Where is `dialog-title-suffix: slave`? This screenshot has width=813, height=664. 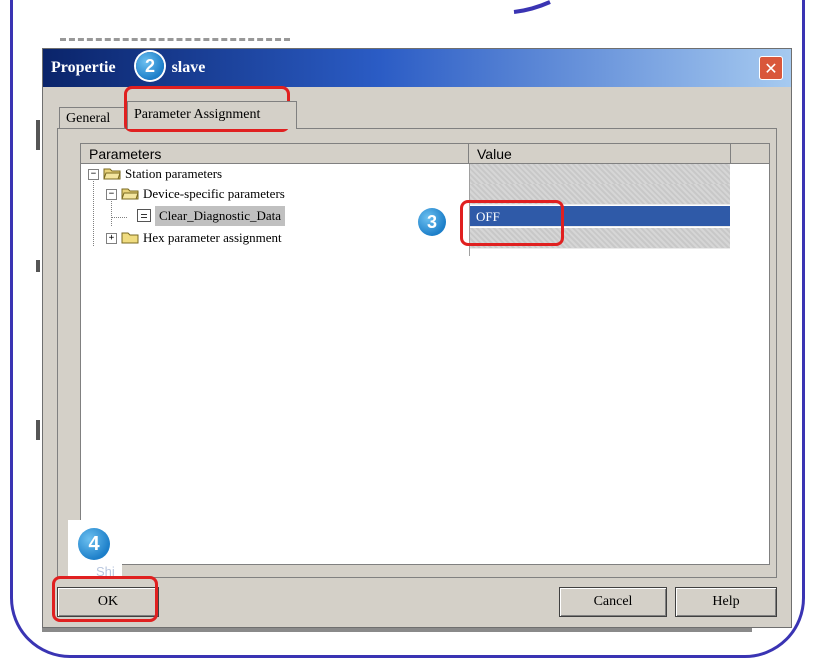
dialog-title-suffix: slave is located at coordinates (188, 67).